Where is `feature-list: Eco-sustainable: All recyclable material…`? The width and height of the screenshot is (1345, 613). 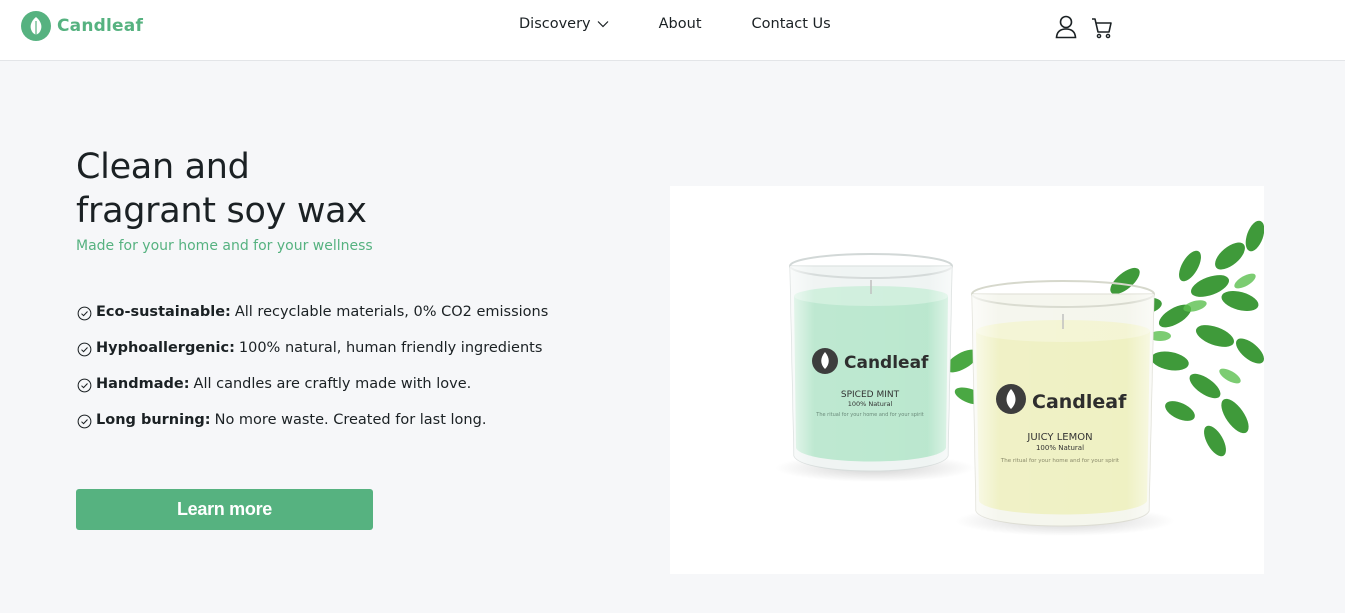
feature-list: Eco-sustainable: All recyclable material… is located at coordinates (312, 366).